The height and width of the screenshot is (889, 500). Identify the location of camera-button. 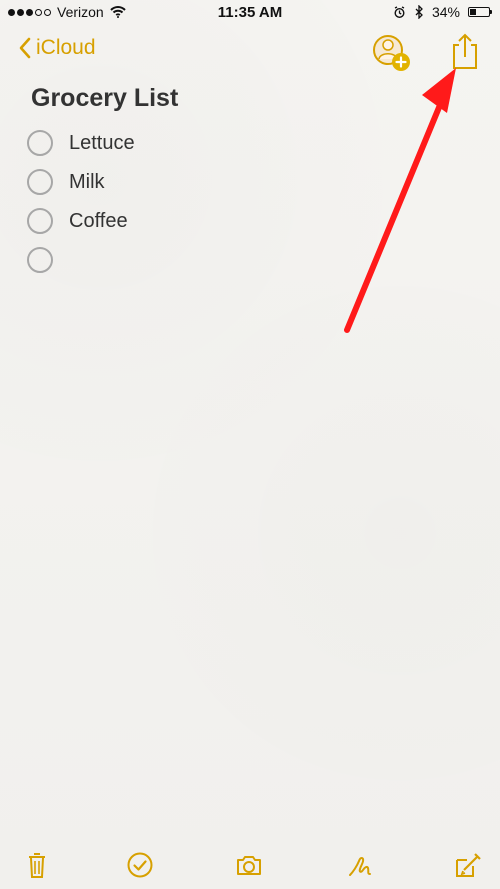
(249, 865).